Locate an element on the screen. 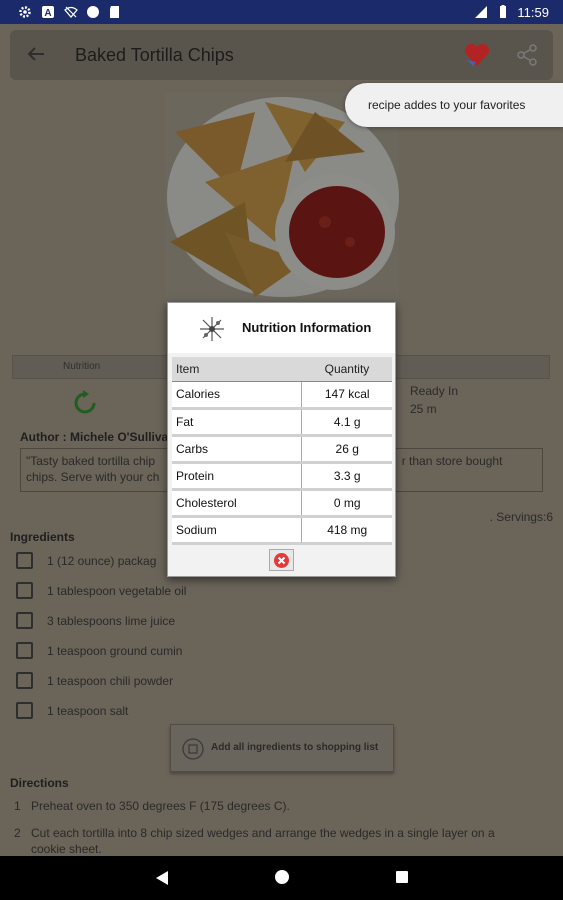 The width and height of the screenshot is (563, 900). ingredients-title: Ingredients is located at coordinates (42, 537).